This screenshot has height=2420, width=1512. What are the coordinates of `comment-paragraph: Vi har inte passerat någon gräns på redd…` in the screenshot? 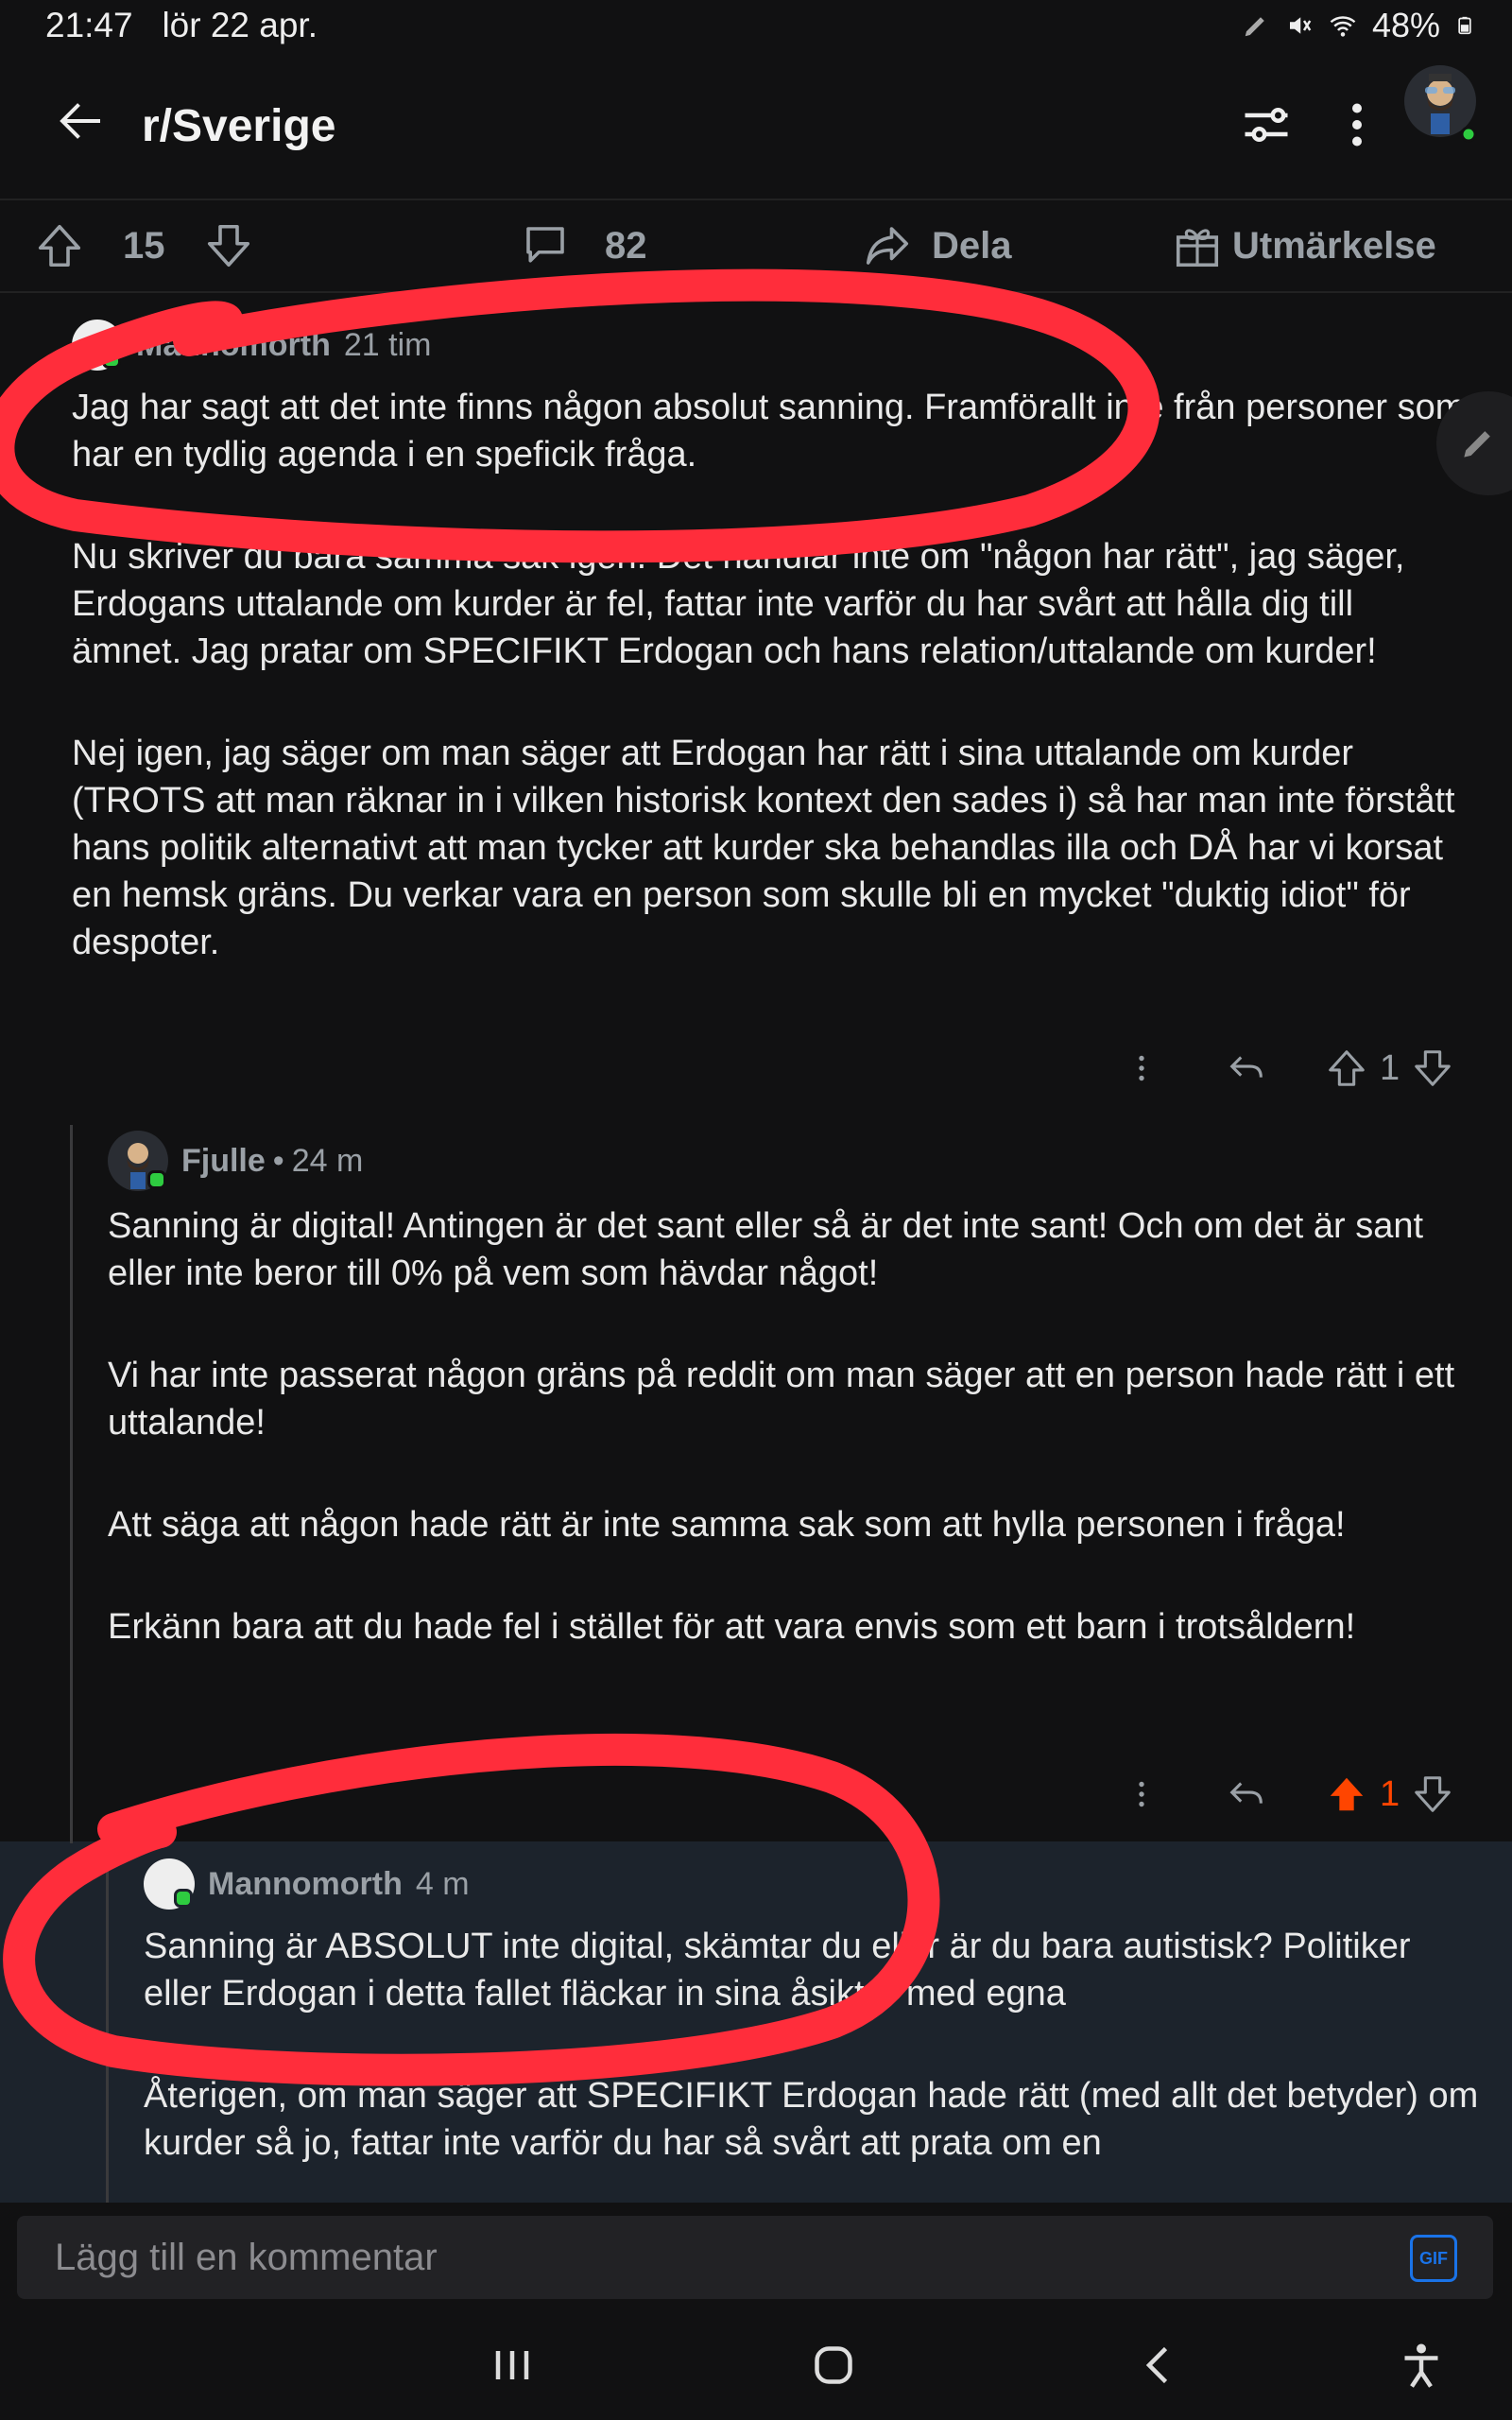 It's located at (781, 1399).